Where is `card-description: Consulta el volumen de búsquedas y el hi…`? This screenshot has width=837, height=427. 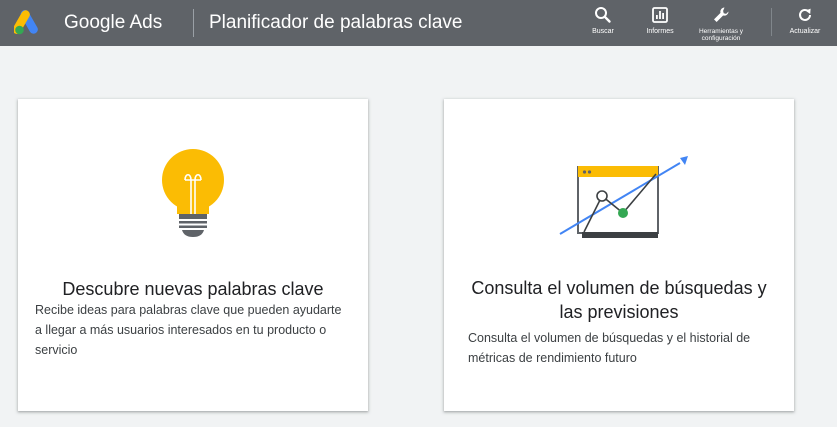
card-description: Consulta el volumen de búsquedas y el hi… is located at coordinates (609, 348).